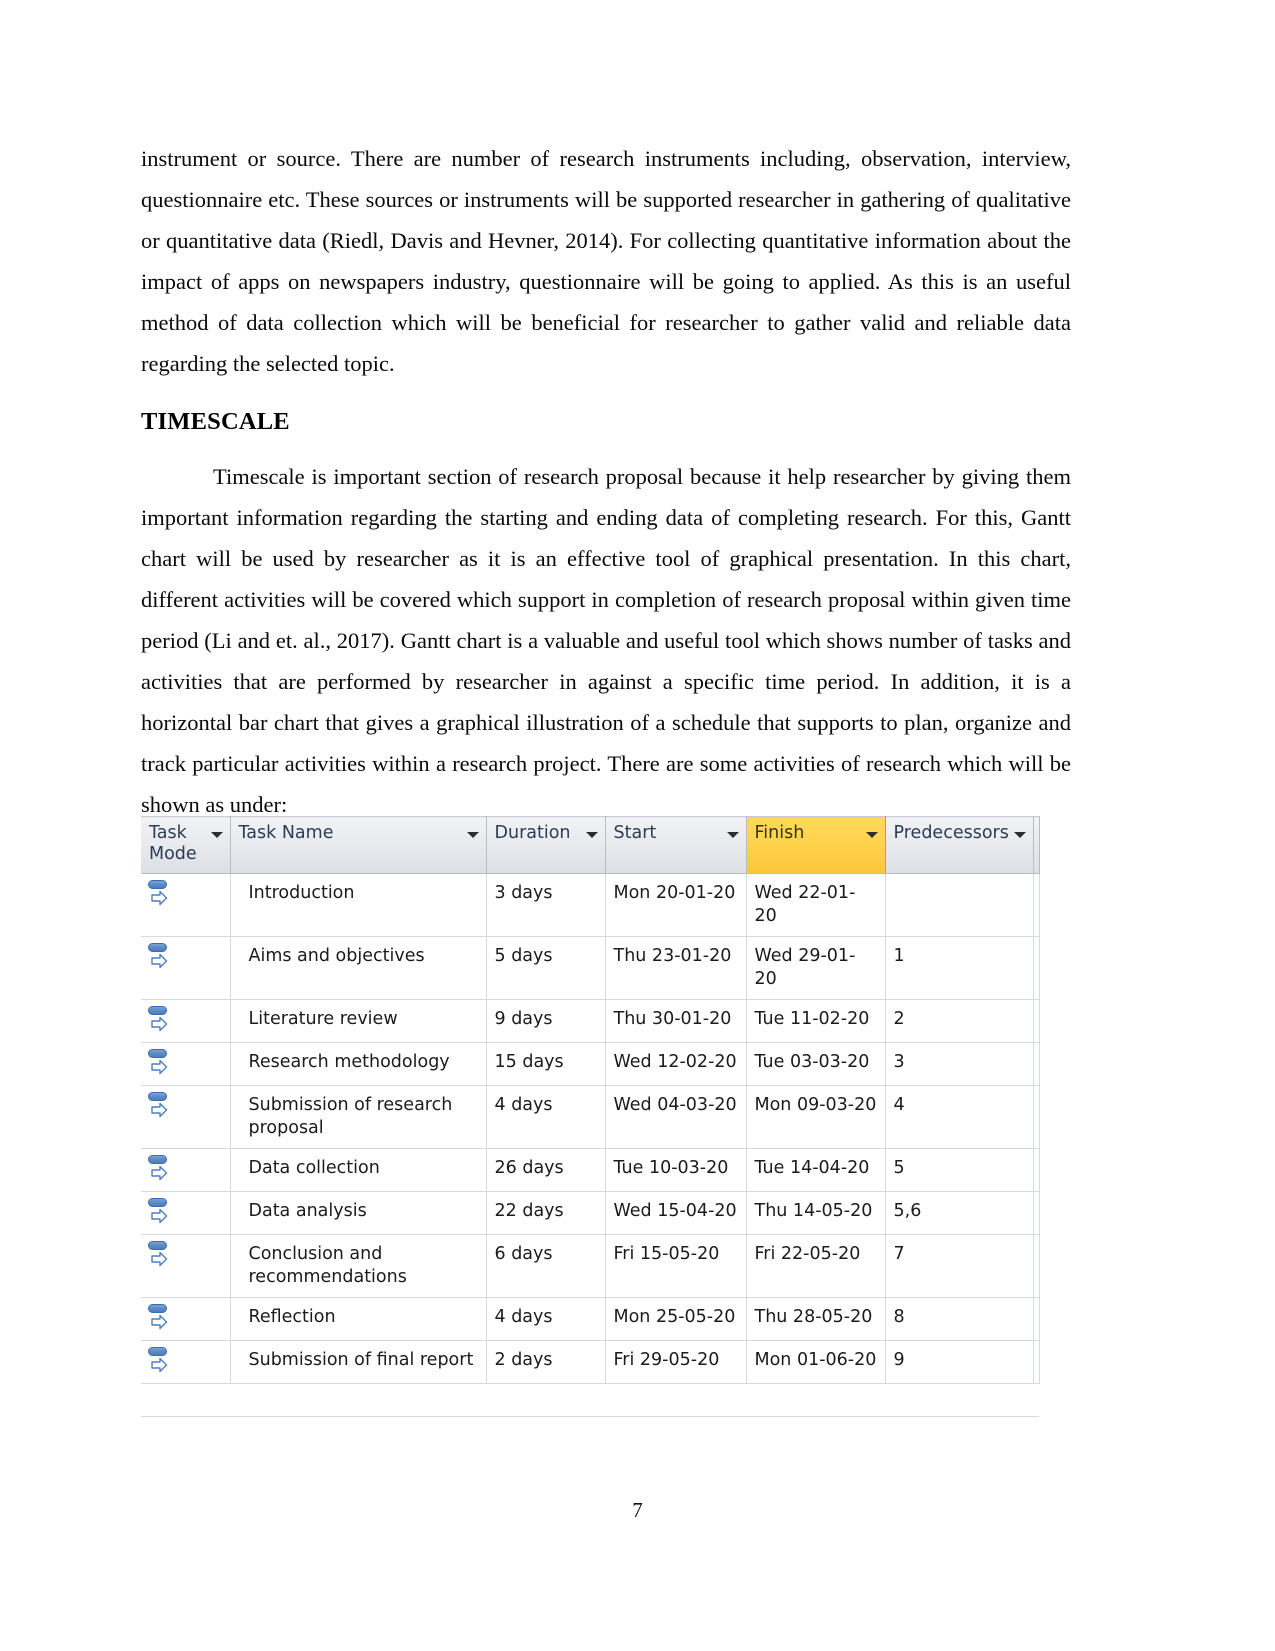  What do you see at coordinates (358, 1021) in the screenshot?
I see `cell-task-name: Literature review` at bounding box center [358, 1021].